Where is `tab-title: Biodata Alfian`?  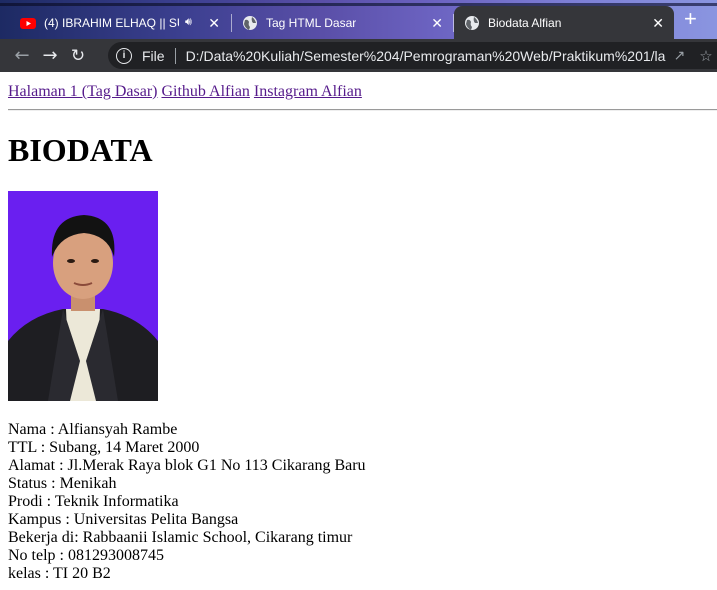
tab-title: Biodata Alfian is located at coordinates (525, 22).